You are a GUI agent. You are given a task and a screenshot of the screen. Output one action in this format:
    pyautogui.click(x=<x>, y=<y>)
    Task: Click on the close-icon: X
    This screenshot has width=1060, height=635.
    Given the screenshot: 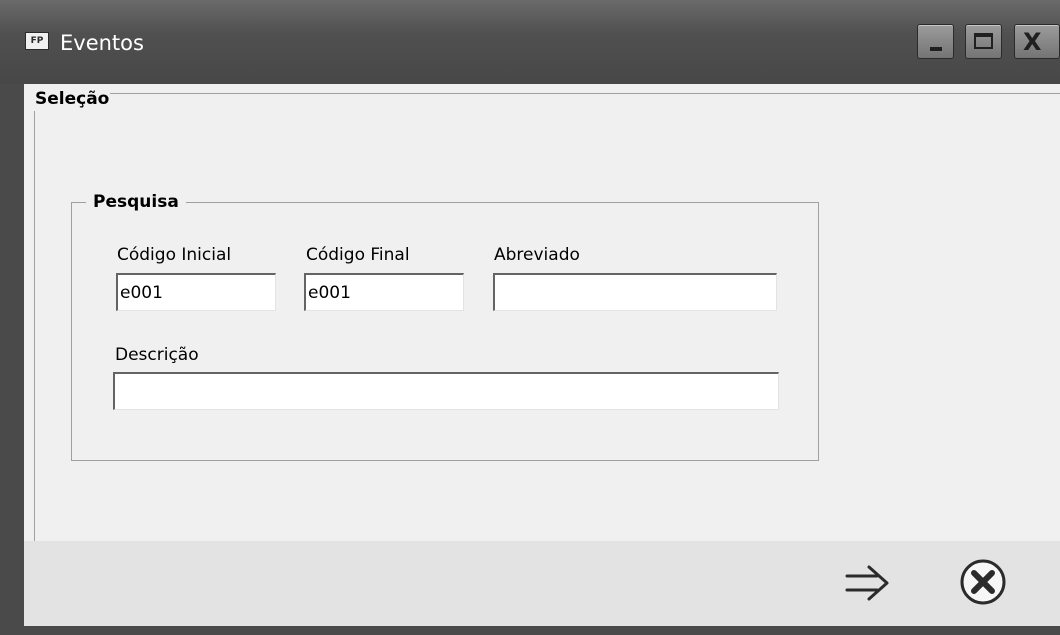 What is the action you would take?
    pyautogui.click(x=1032, y=42)
    